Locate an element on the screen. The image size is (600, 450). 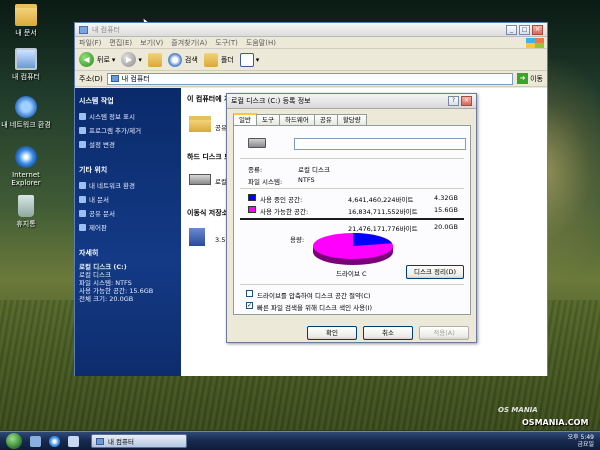
search-button: 검색 is located at coordinates (182, 59).